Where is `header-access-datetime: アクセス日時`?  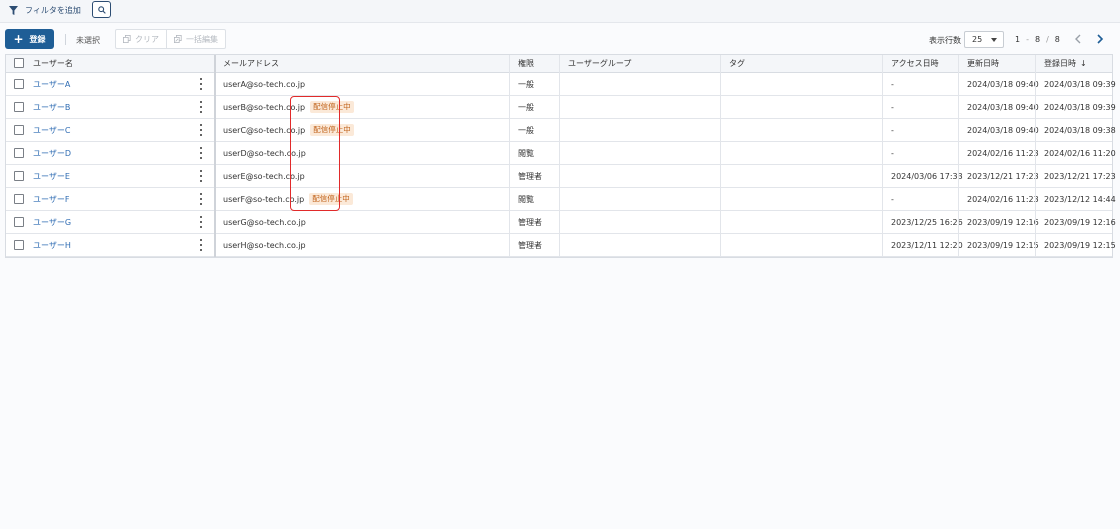
header-access-datetime: アクセス日時 is located at coordinates (911, 63).